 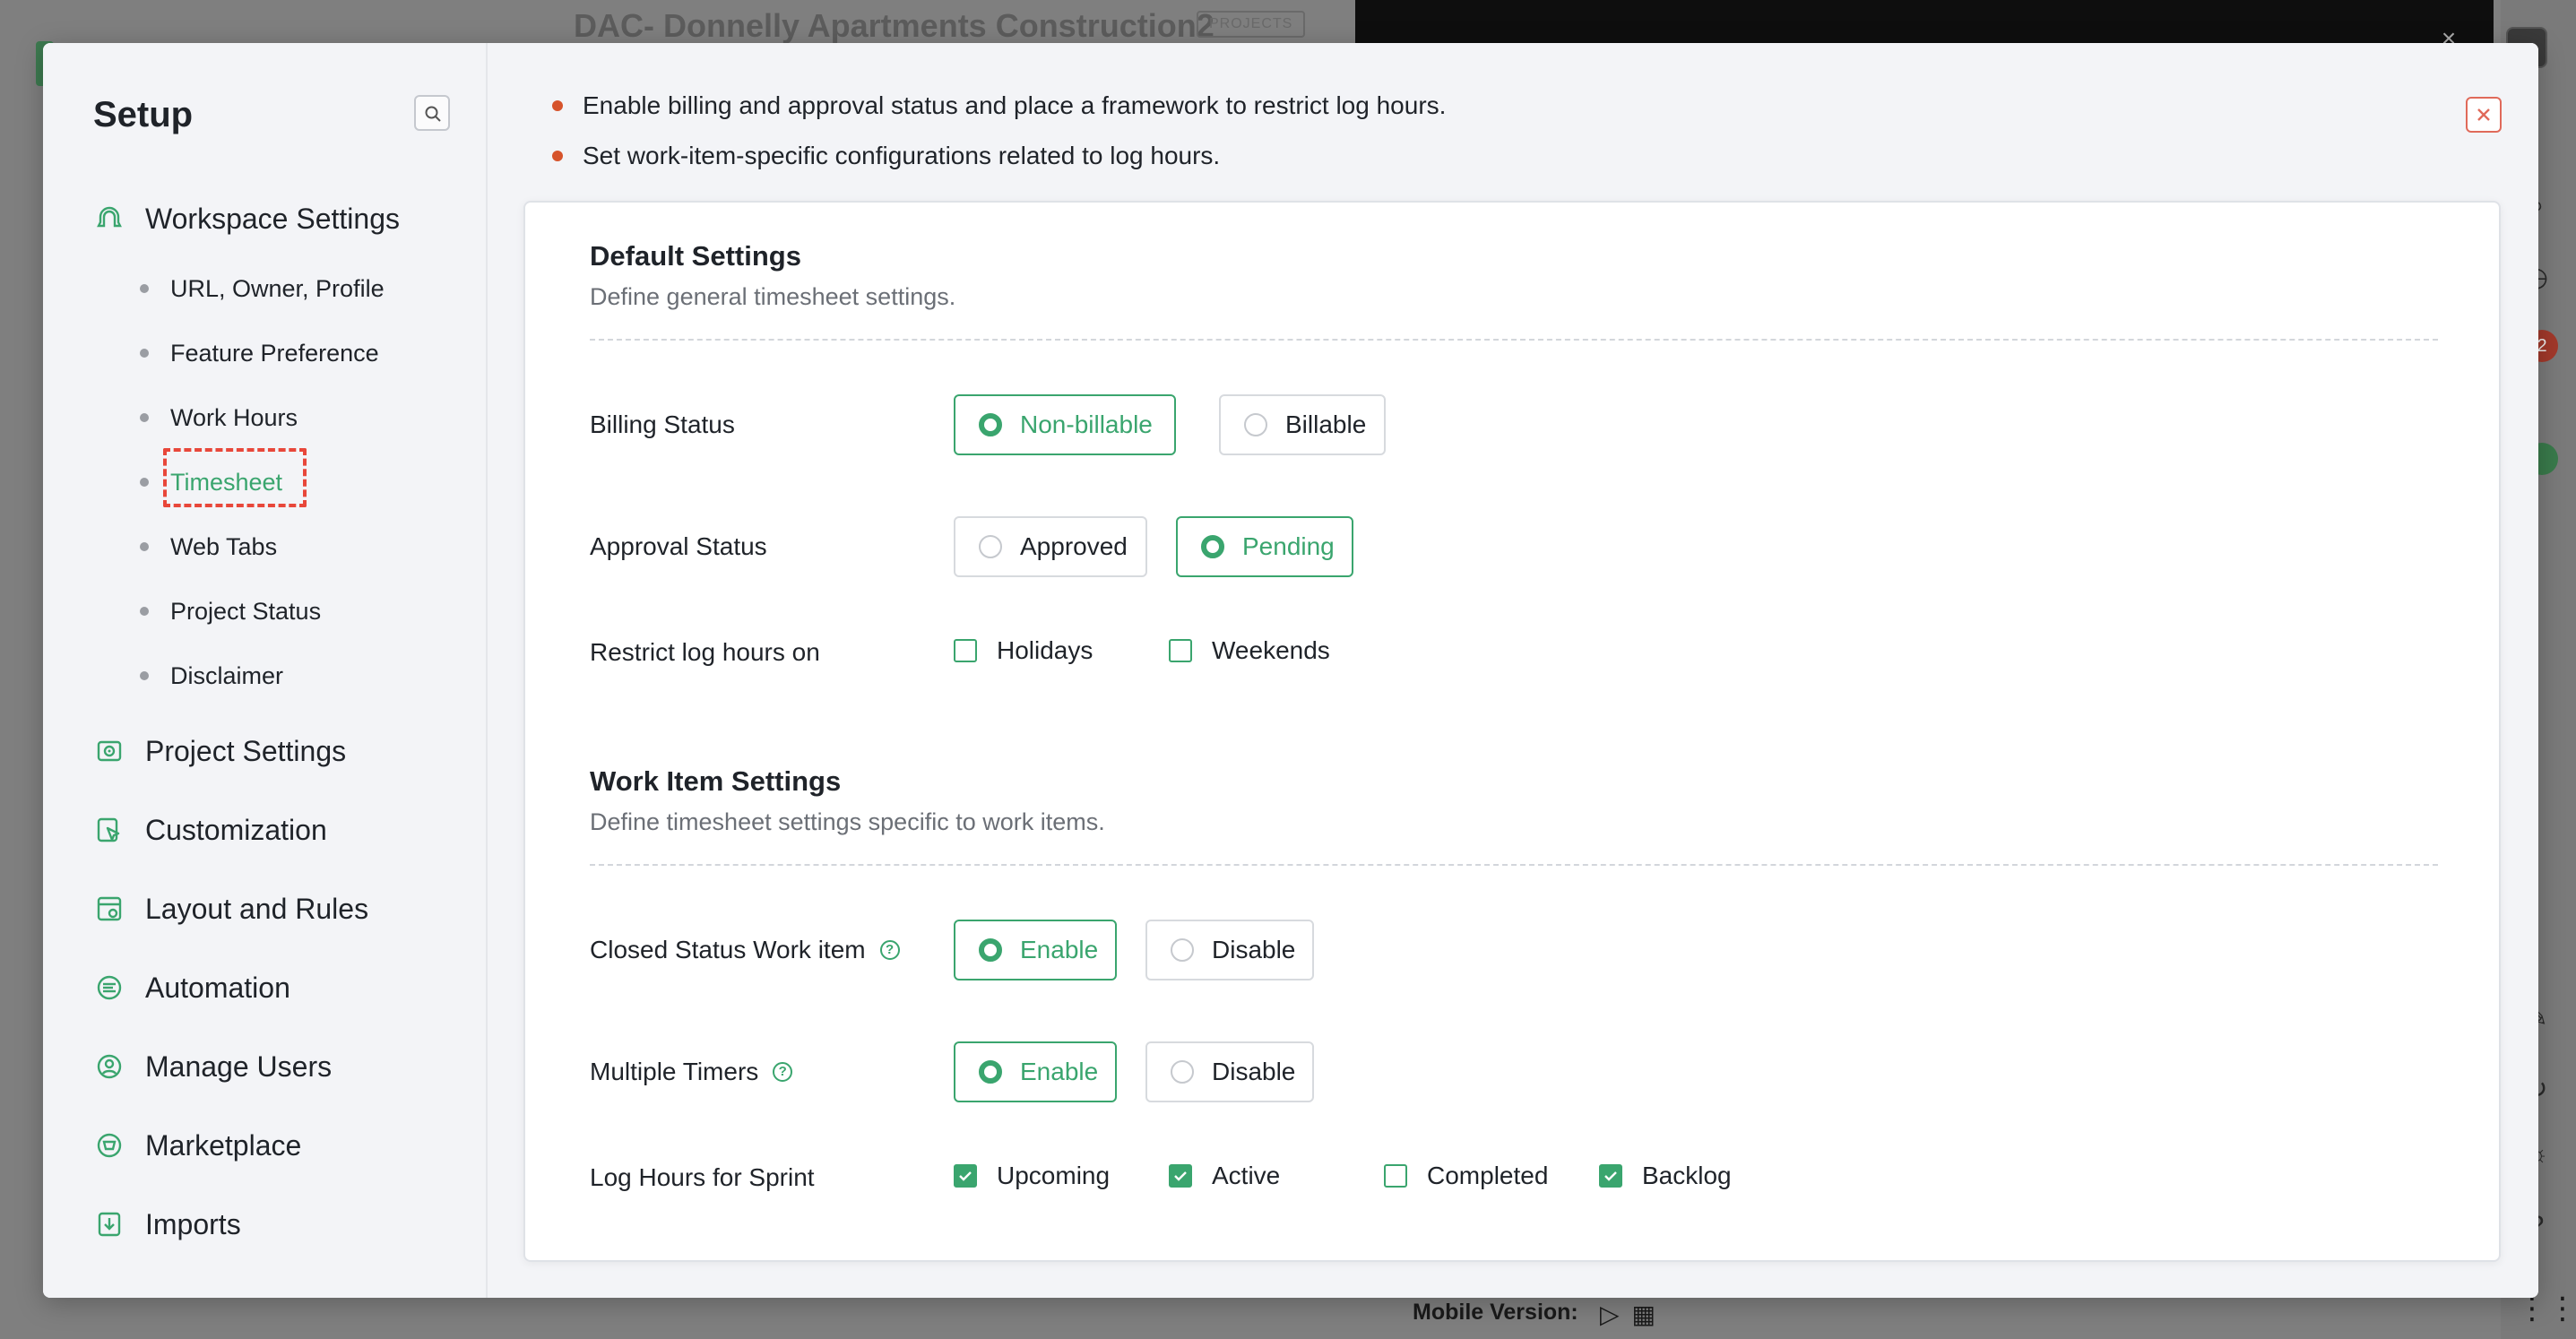 What do you see at coordinates (246, 218) in the screenshot?
I see `sidebar-item-workspace-settings: Workspace Settings` at bounding box center [246, 218].